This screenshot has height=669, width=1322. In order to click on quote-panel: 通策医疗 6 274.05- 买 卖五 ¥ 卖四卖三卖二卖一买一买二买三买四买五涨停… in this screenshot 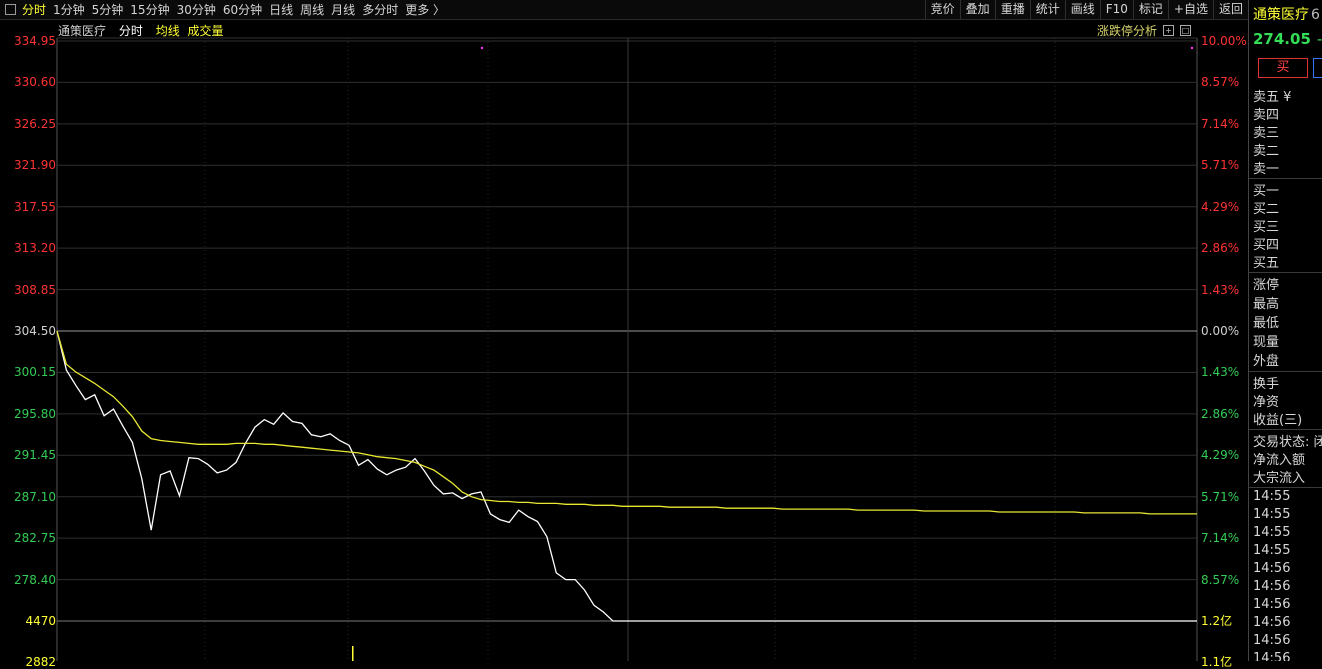, I will do `click(1285, 330)`.